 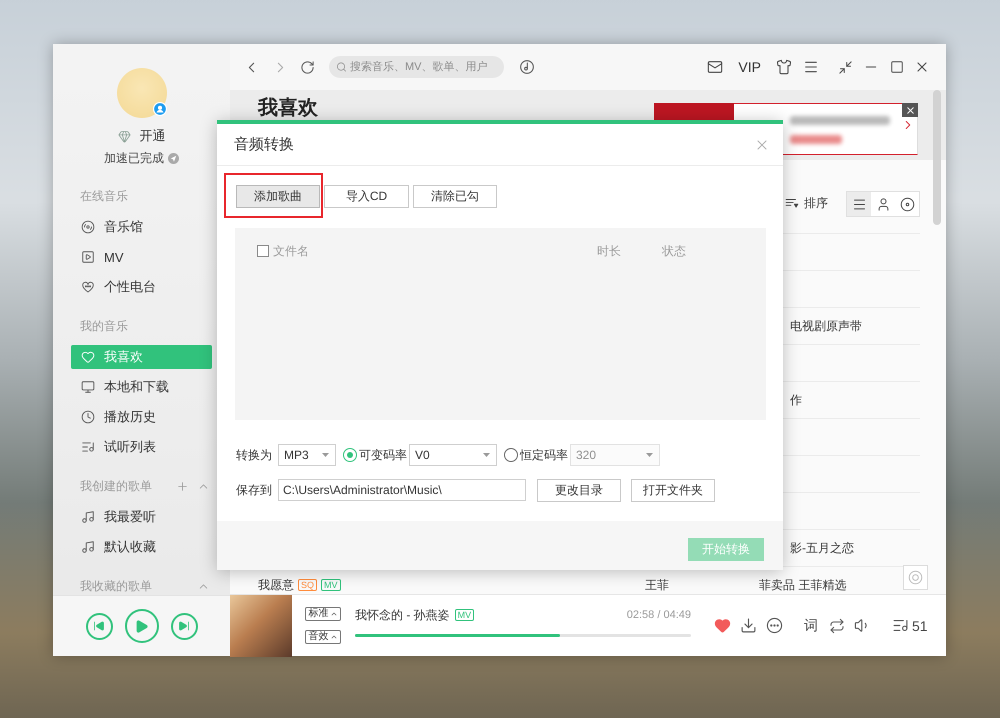 What do you see at coordinates (104, 326) in the screenshot?
I see `section-title: 我的音乐` at bounding box center [104, 326].